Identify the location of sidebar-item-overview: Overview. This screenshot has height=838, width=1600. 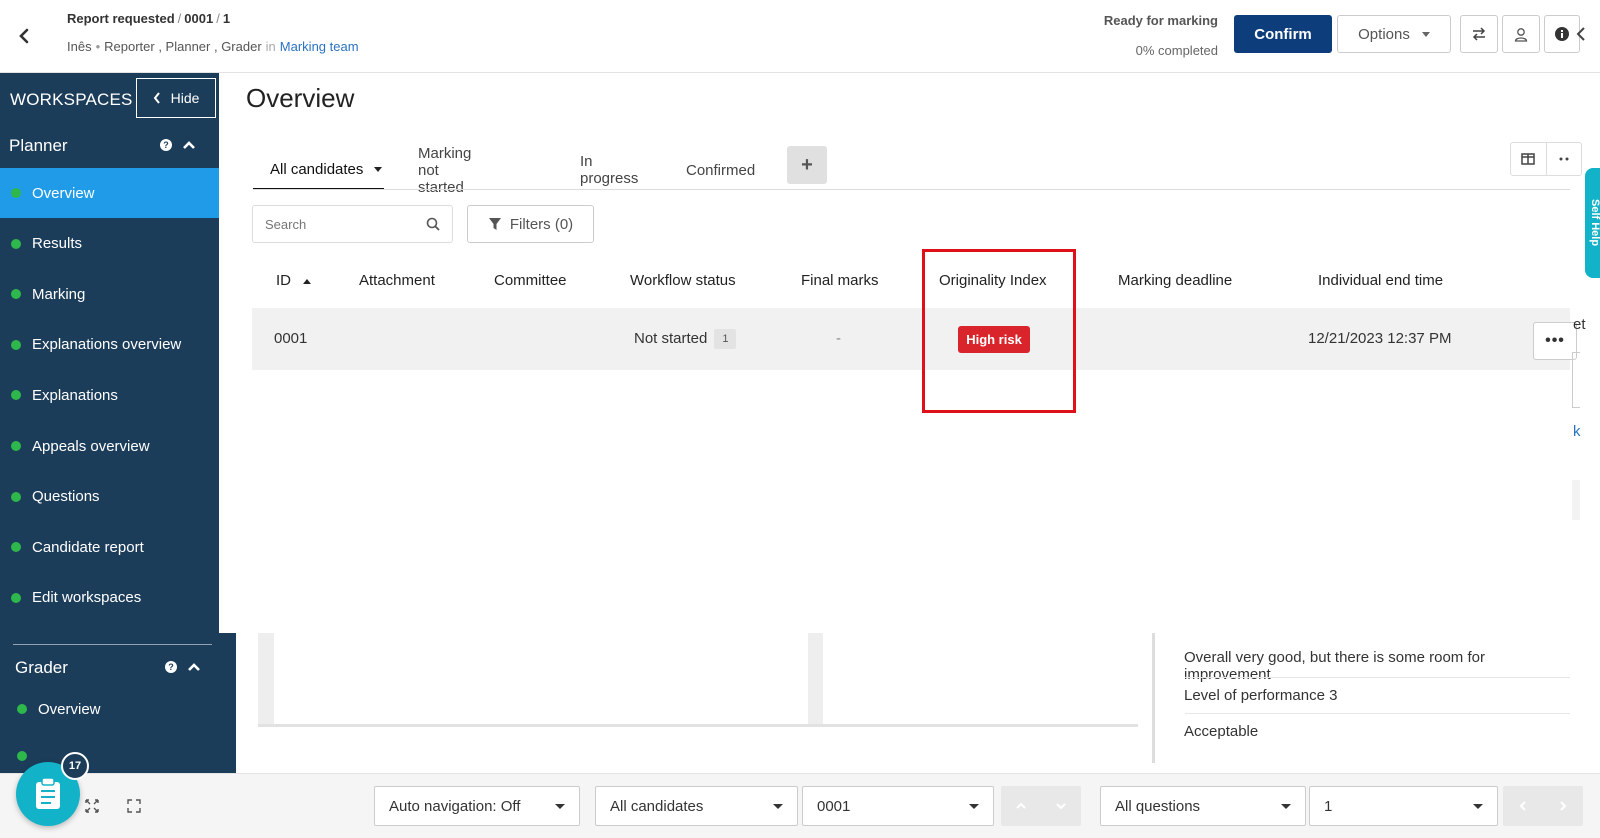
(109, 193).